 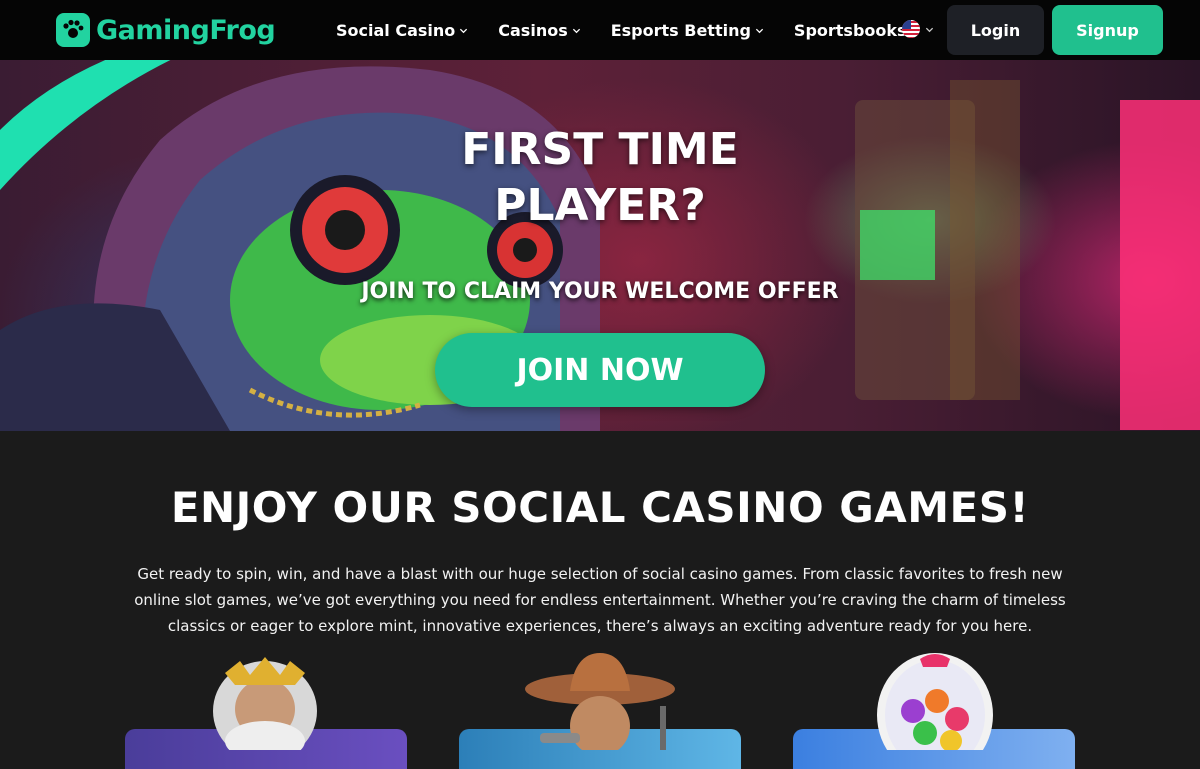 I want to click on nav-casinos-label: Casinos, so click(x=533, y=30).